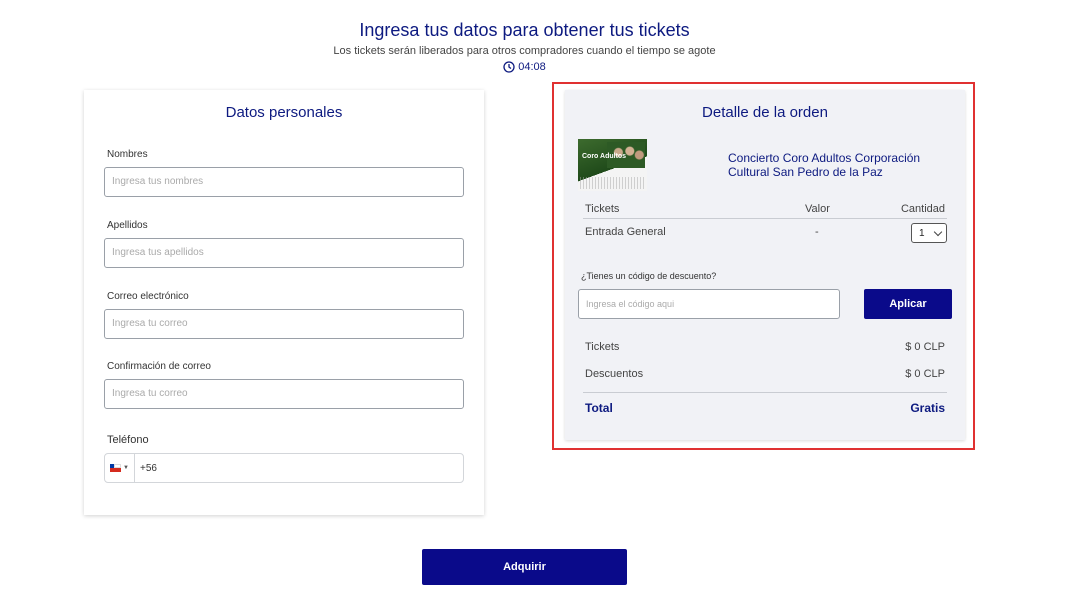  I want to click on email-input: Ingresa tu correo, so click(284, 324).